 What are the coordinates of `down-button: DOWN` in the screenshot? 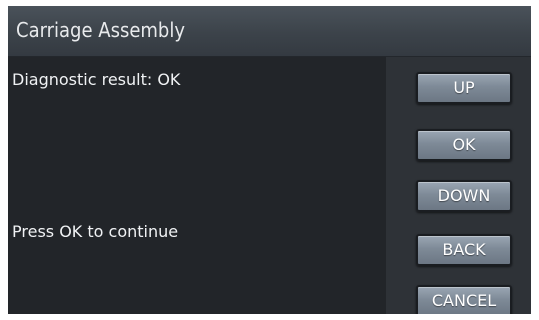 It's located at (464, 196).